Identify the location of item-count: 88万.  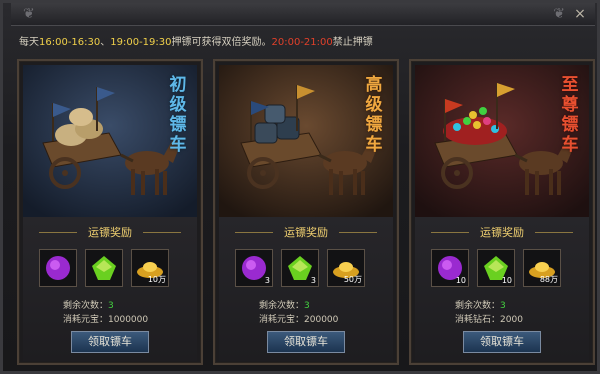
(548, 279).